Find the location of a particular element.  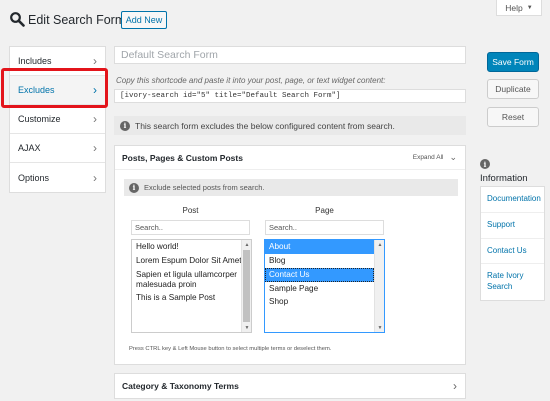

tab-options: Options › is located at coordinates (57, 177).